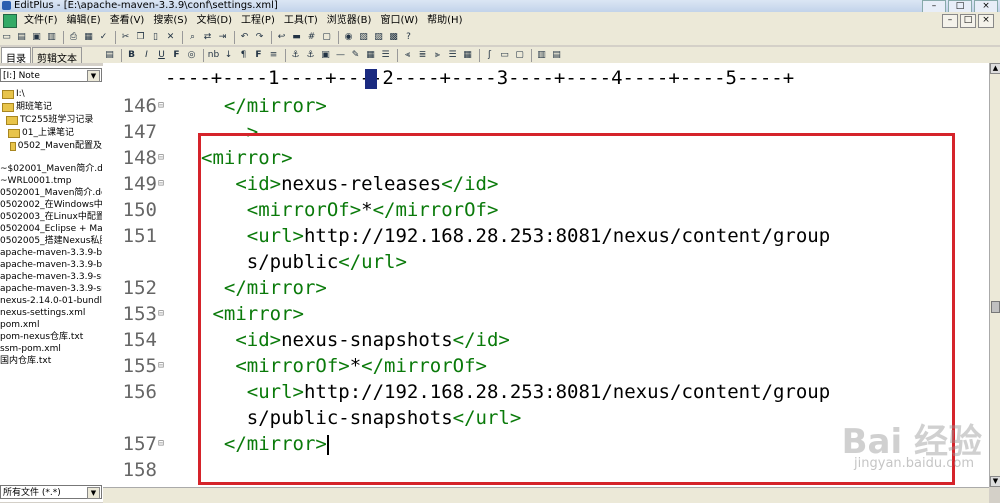 This screenshot has height=503, width=1000. I want to click on arrow-down-icon: ↓, so click(228, 55).